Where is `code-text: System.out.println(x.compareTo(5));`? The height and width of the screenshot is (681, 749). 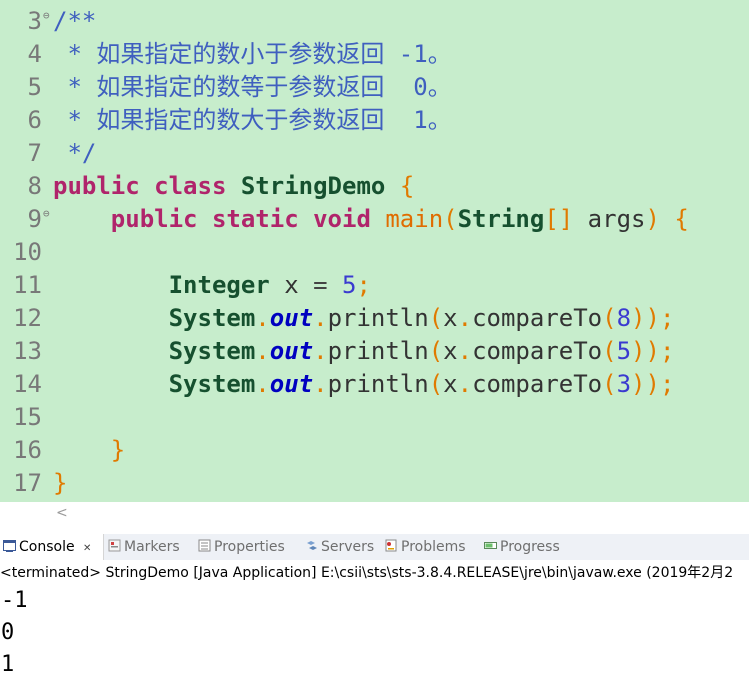
code-text: System.out.println(x.compareTo(5)); is located at coordinates (364, 351).